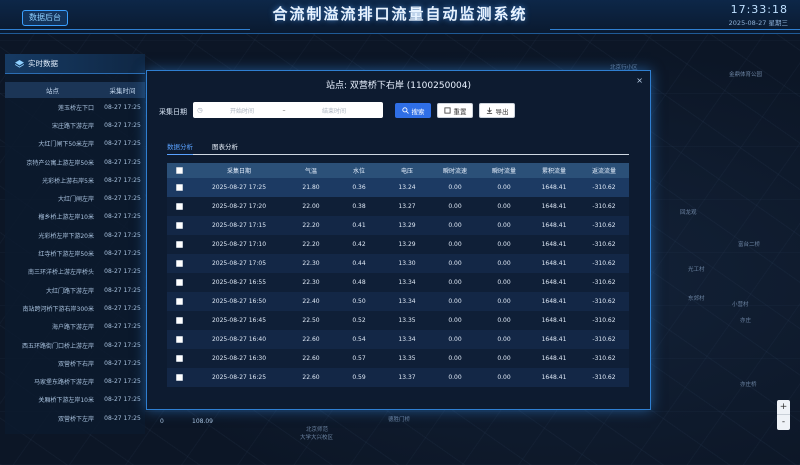 This screenshot has width=800, height=465. What do you see at coordinates (239, 339) in the screenshot?
I see `table-cell: 2025-08-27 16:40` at bounding box center [239, 339].